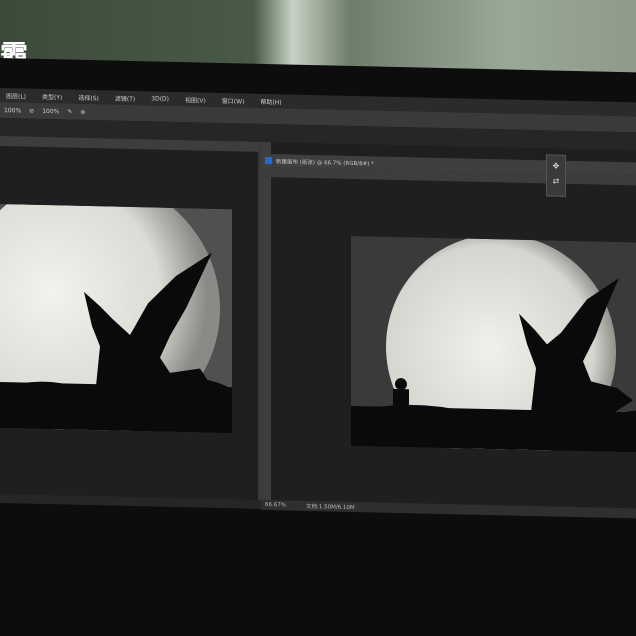 The height and width of the screenshot is (636, 636). What do you see at coordinates (82, 111) in the screenshot?
I see `symmetry-icon: ⊛` at bounding box center [82, 111].